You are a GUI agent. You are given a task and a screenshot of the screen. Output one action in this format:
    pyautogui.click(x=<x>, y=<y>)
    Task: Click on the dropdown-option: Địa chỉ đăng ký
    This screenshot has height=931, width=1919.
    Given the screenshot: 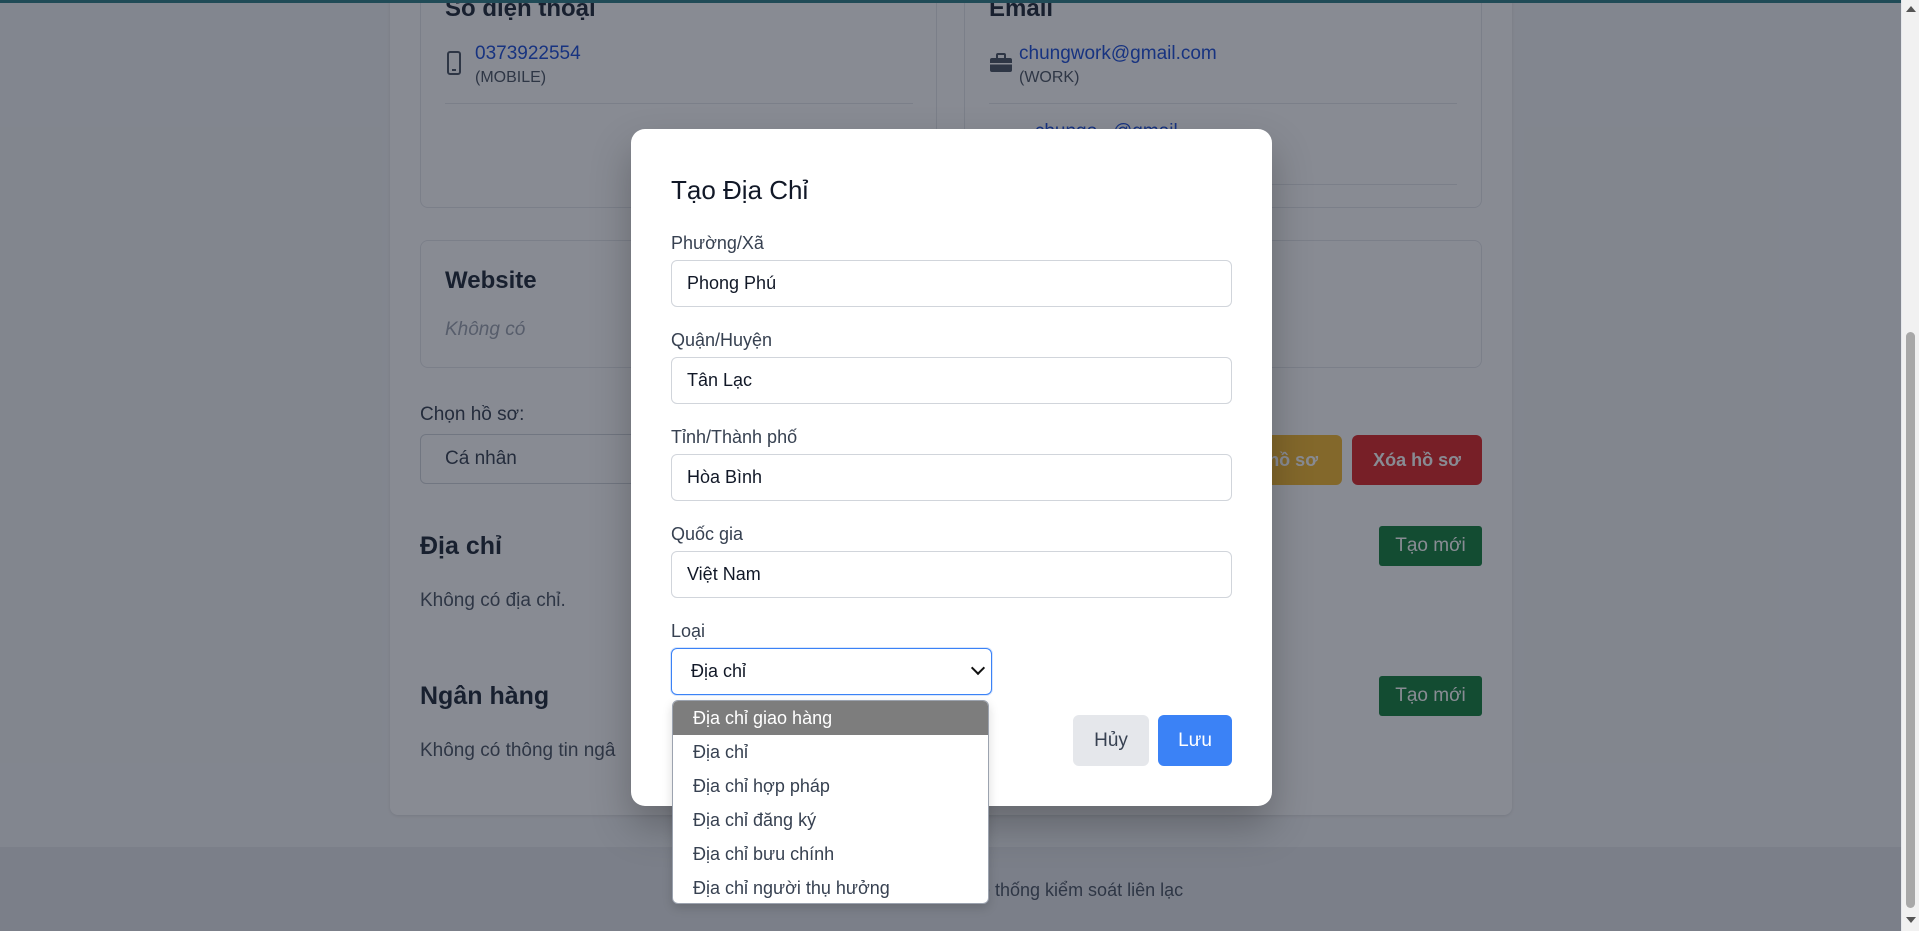 What is the action you would take?
    pyautogui.click(x=830, y=820)
    